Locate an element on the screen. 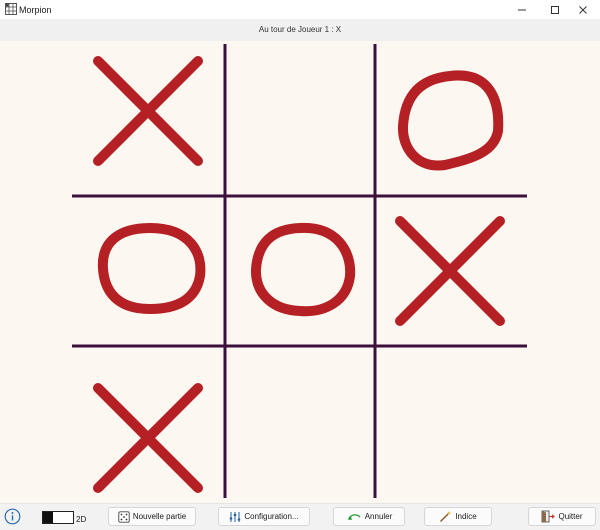 The height and width of the screenshot is (530, 600). sliders-icon is located at coordinates (235, 516).